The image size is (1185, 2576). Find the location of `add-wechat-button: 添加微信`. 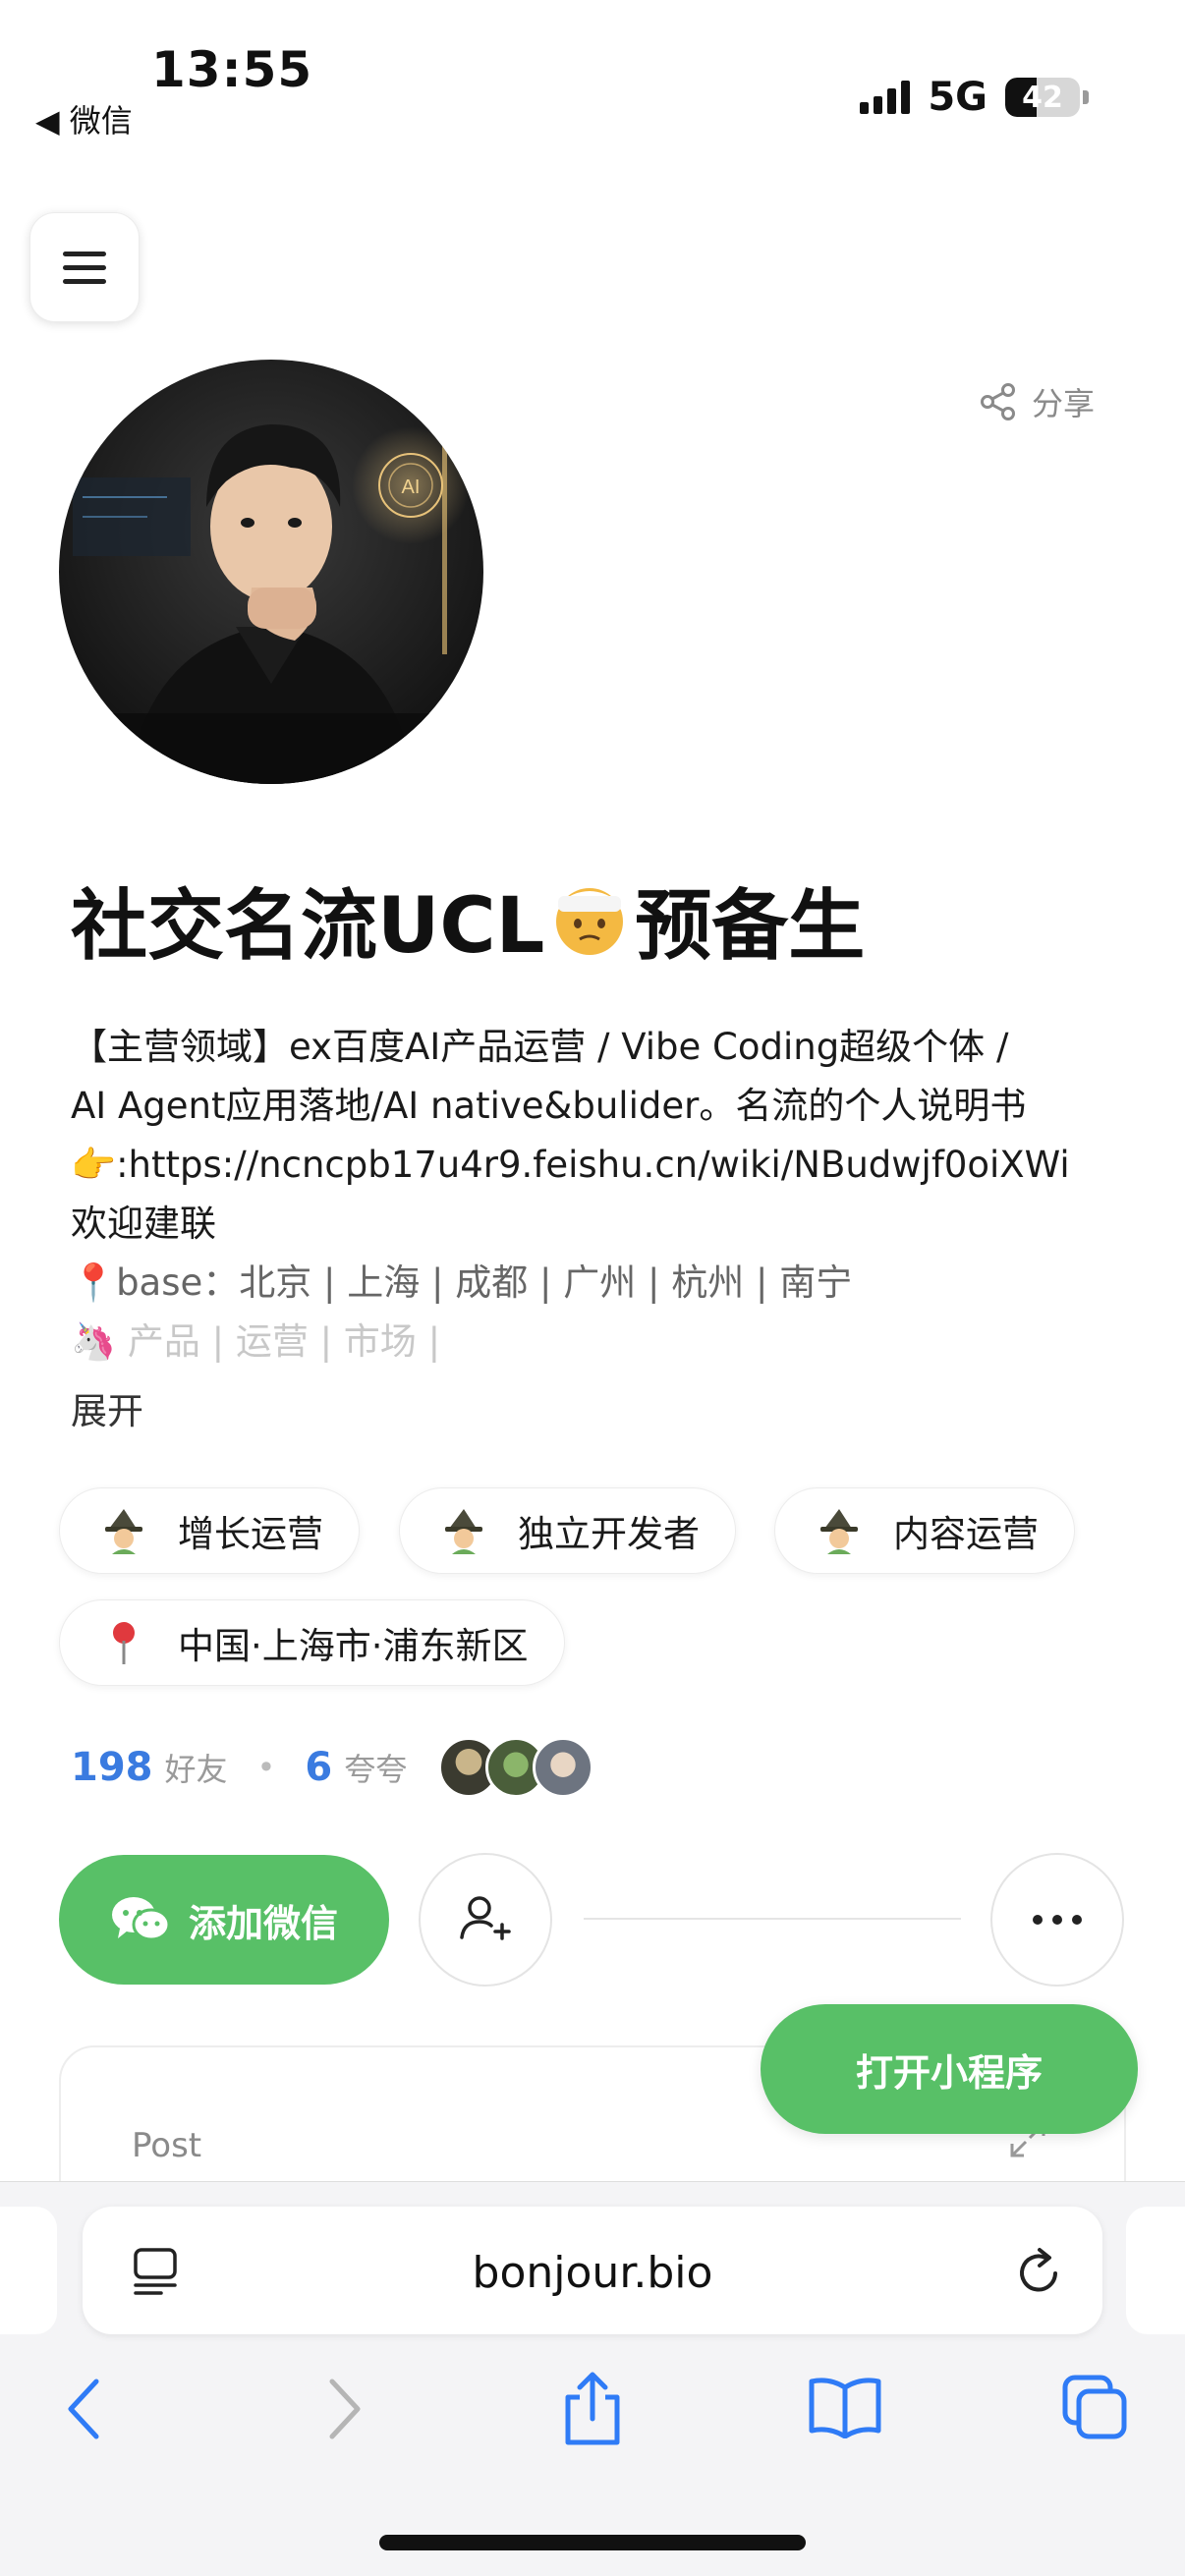

add-wechat-button: 添加微信 is located at coordinates (224, 1920).